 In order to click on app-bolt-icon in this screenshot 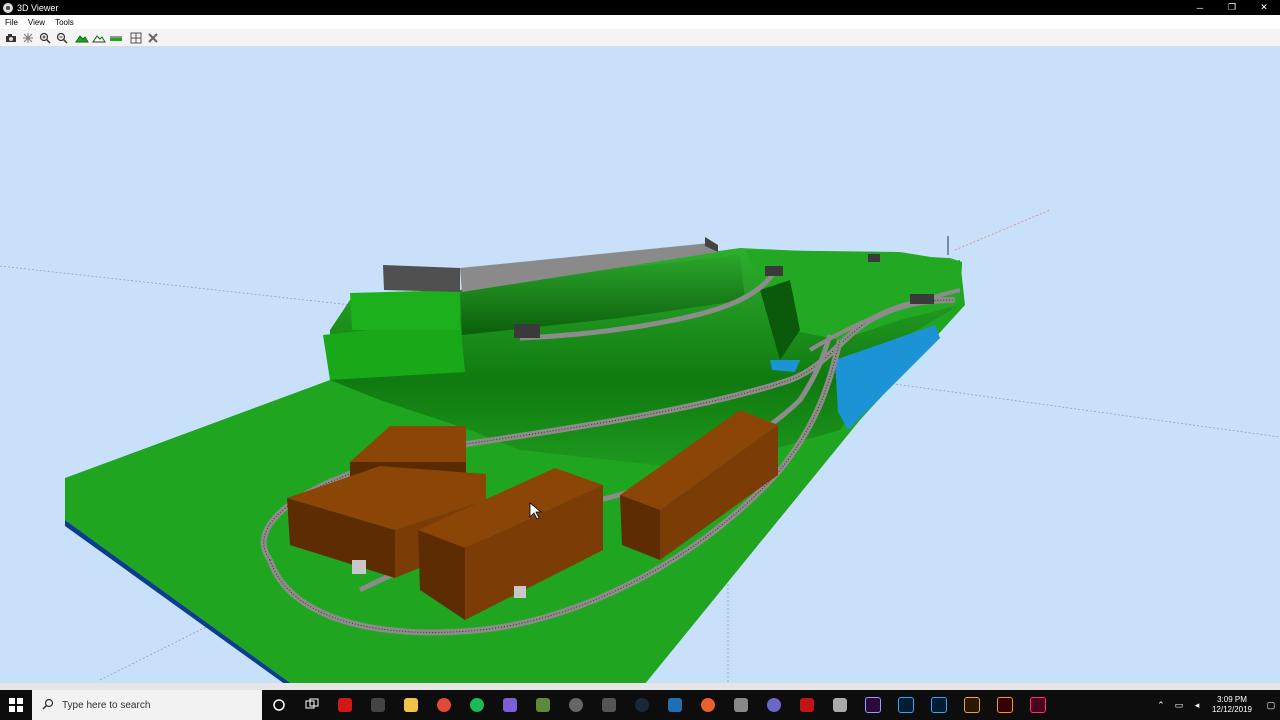, I will do `click(344, 705)`.